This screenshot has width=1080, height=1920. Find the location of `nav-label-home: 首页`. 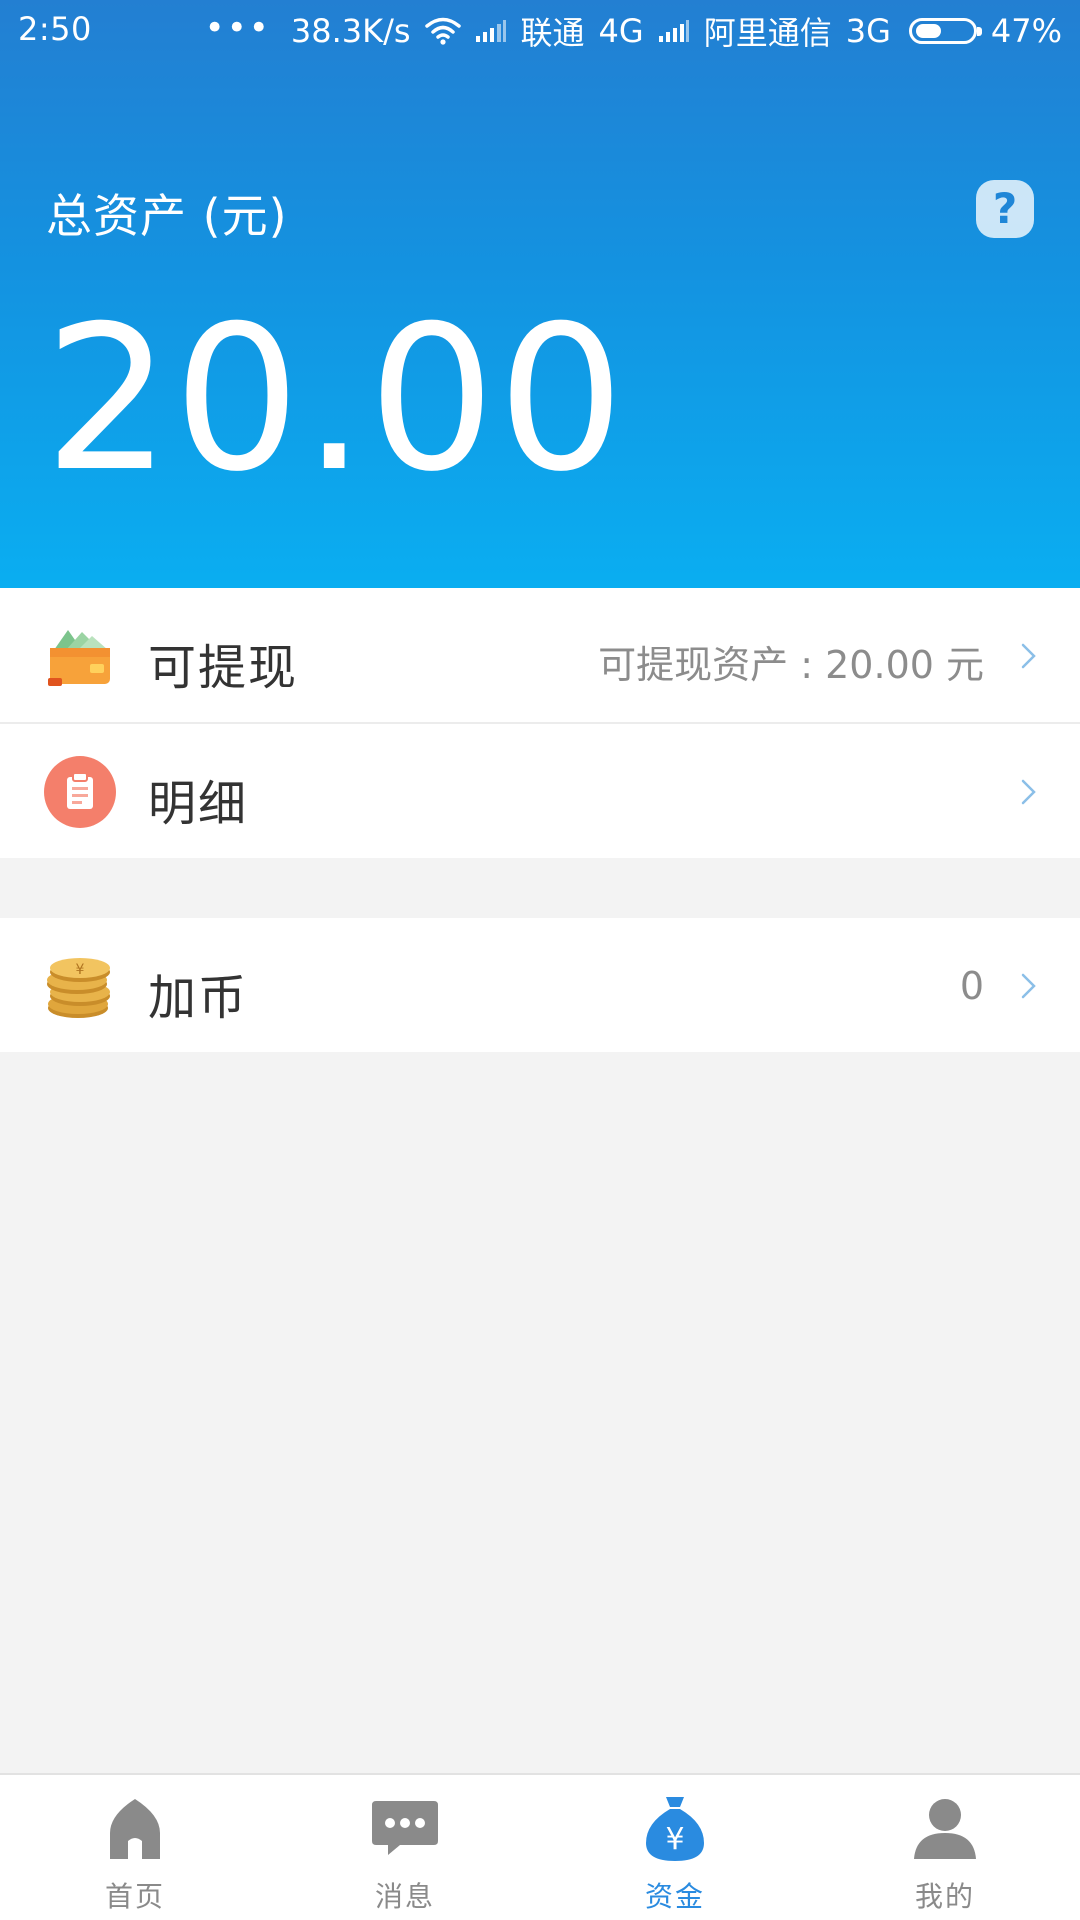

nav-label-home: 首页 is located at coordinates (134, 1896).